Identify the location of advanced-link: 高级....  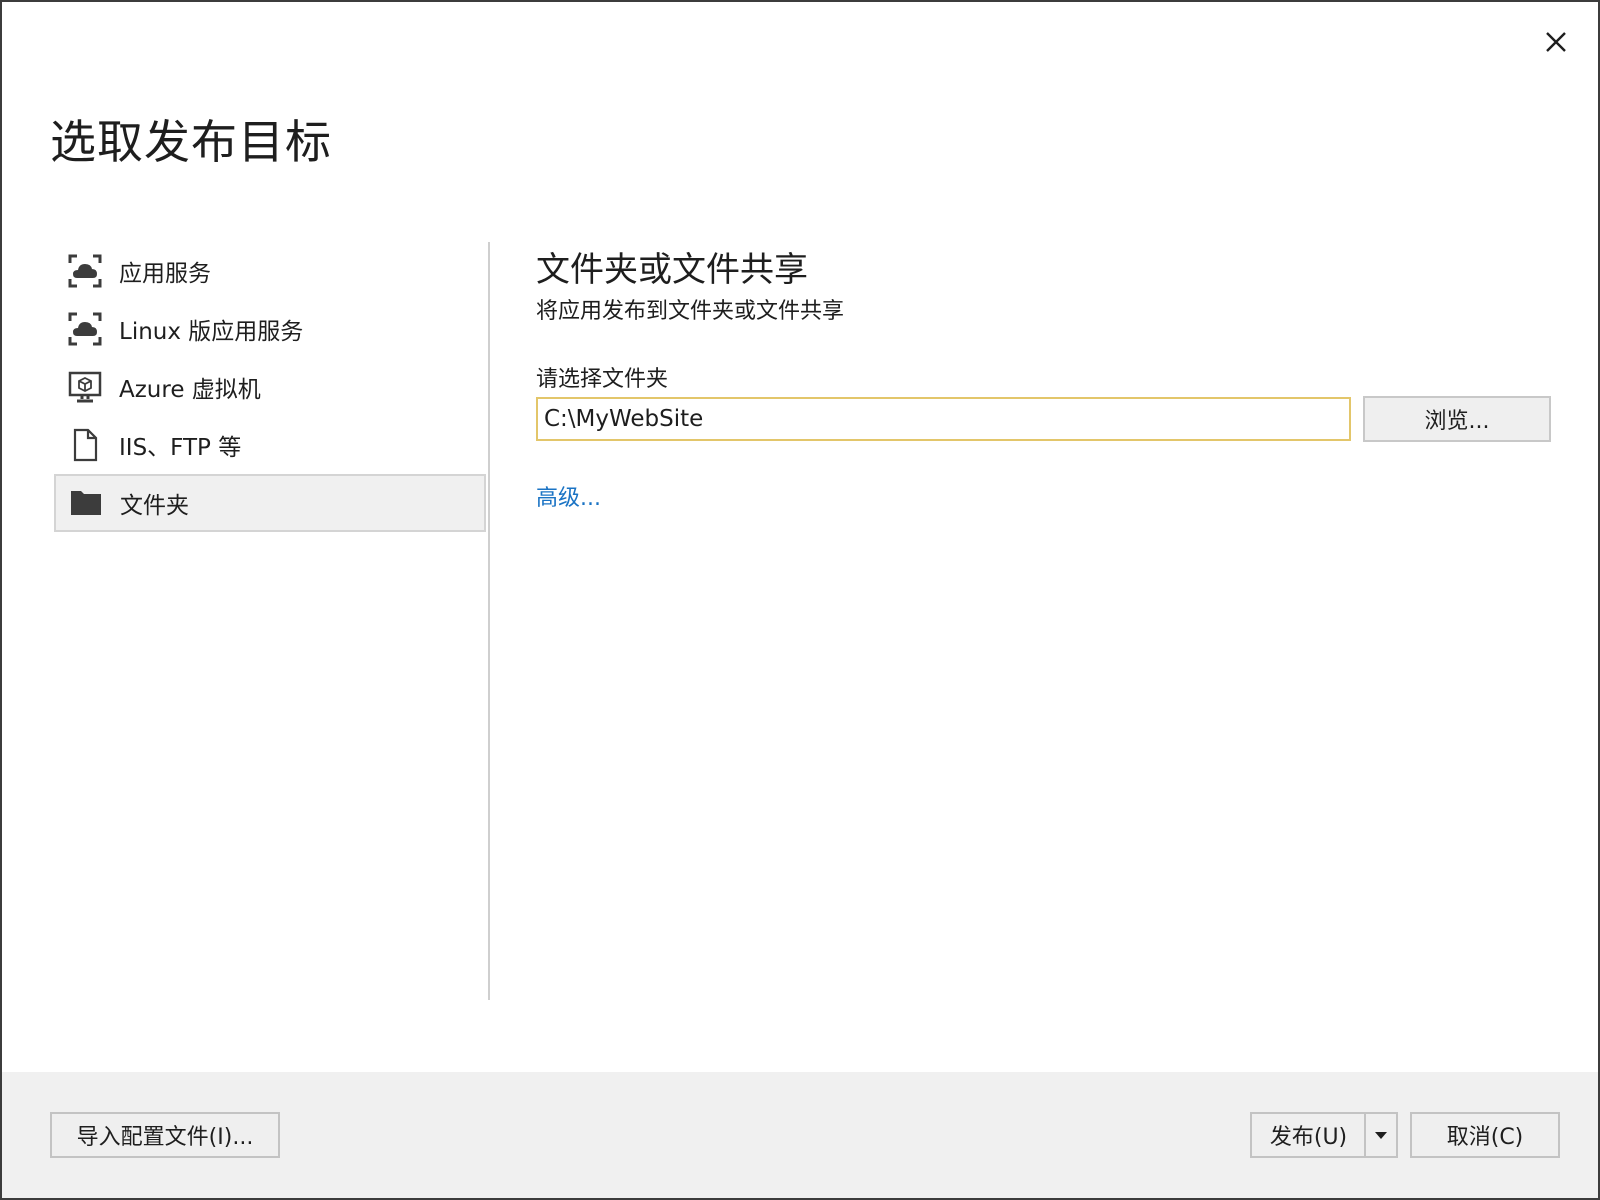
(568, 496).